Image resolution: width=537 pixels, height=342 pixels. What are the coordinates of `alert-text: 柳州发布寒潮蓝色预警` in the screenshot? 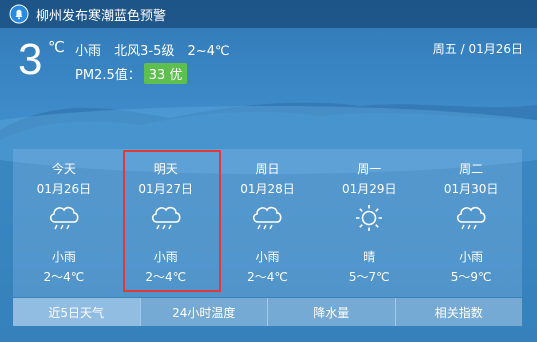 It's located at (101, 14).